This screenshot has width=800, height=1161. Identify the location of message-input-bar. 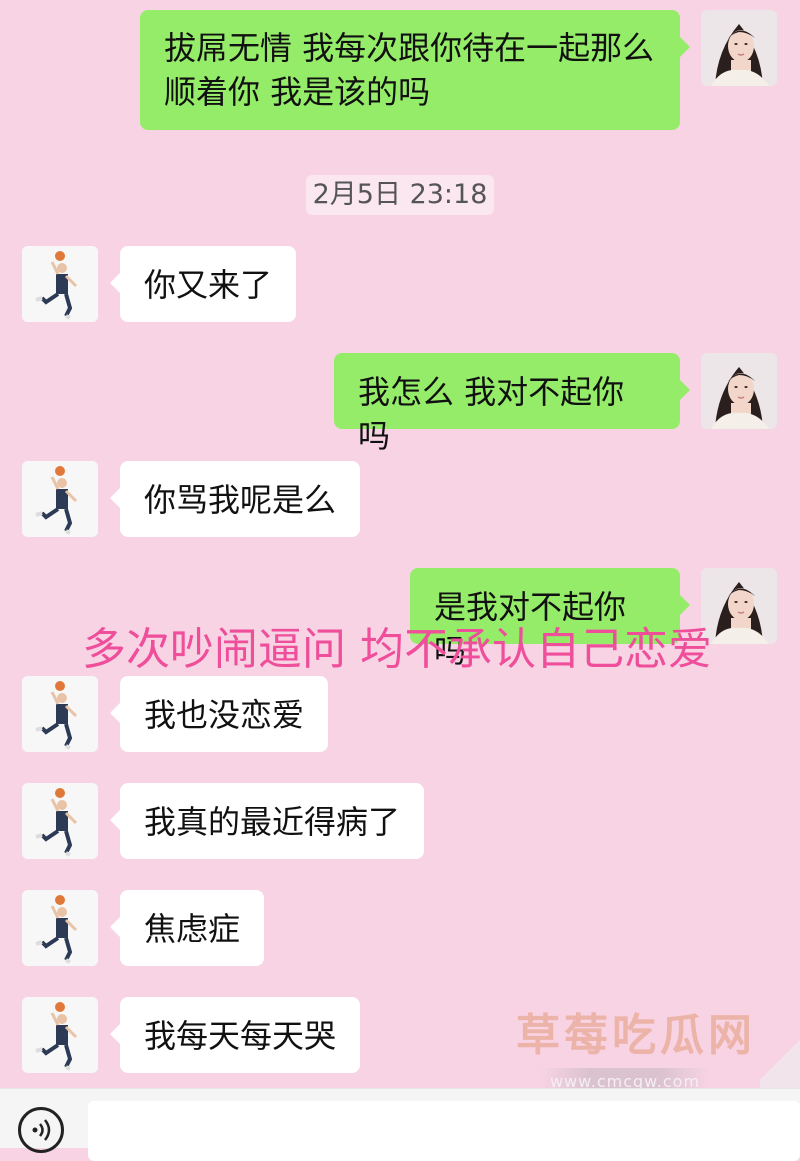
(400, 1124).